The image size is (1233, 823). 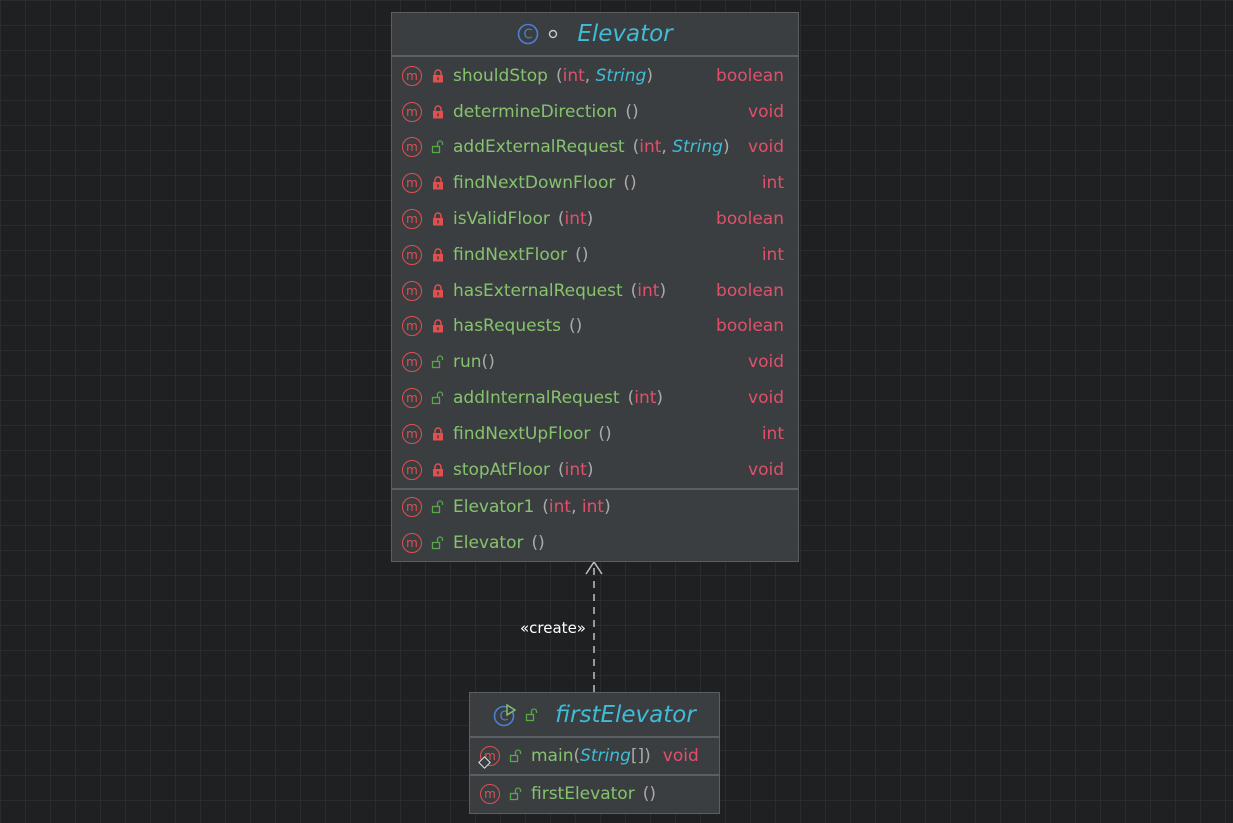 What do you see at coordinates (595, 148) in the screenshot?
I see `member-row: m addExternalRequest (int, String) void` at bounding box center [595, 148].